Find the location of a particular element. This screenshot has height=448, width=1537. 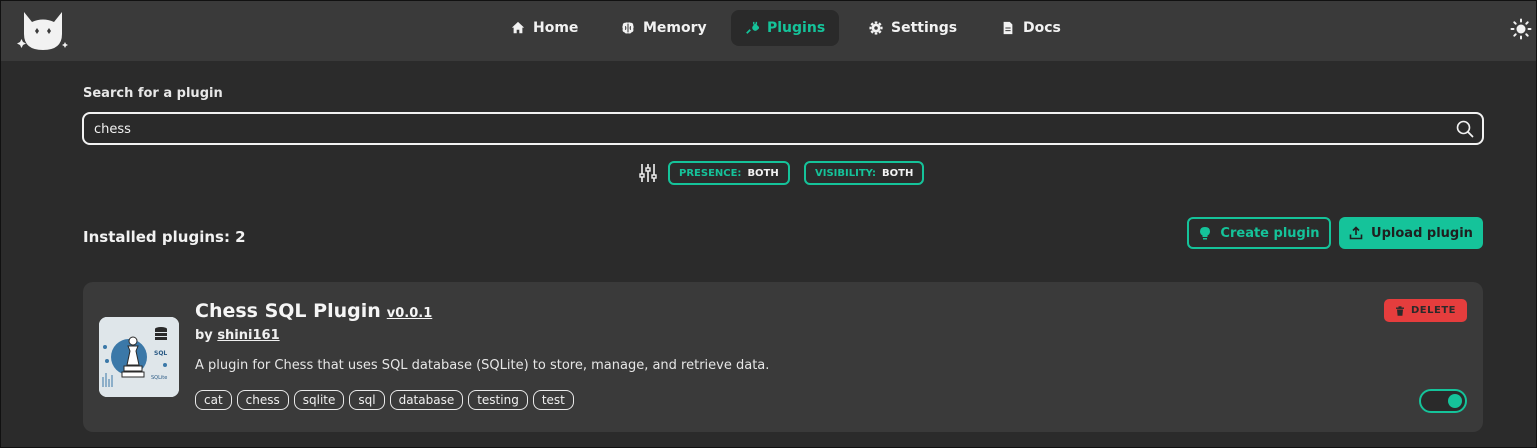

thumb-sqlite-text: SQLite is located at coordinates (159, 378).